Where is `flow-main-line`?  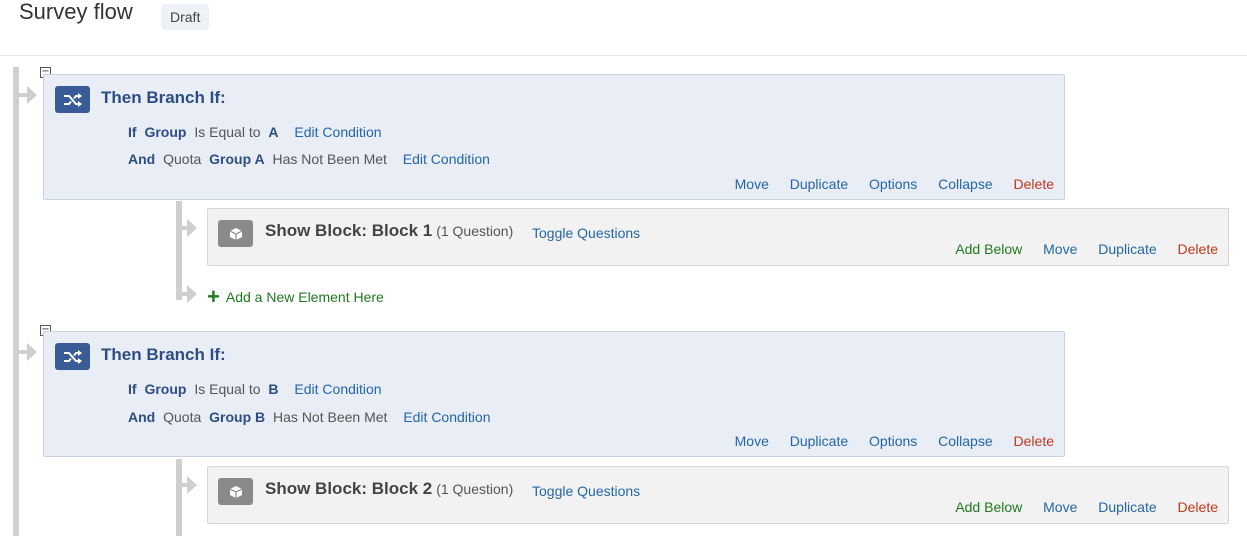
flow-main-line is located at coordinates (16, 301).